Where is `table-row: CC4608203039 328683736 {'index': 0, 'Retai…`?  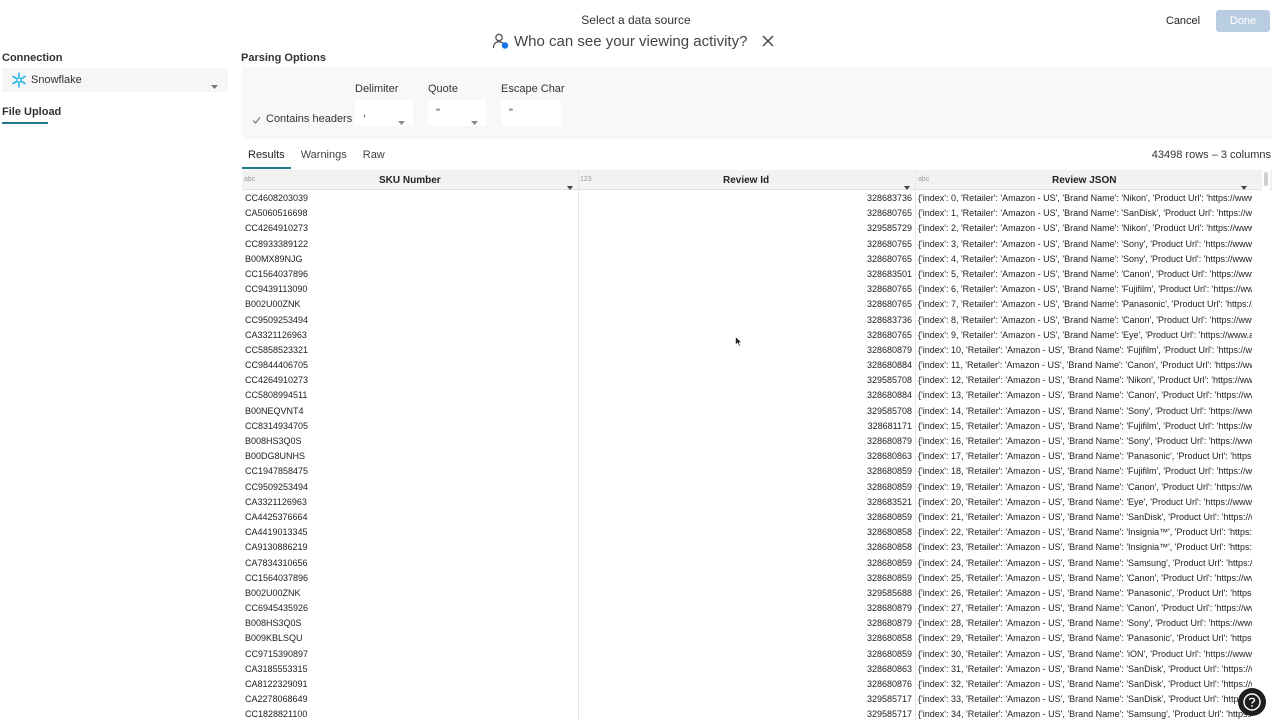
table-row: CC4608203039 328683736 {'index': 0, 'Retai… is located at coordinates (747, 198).